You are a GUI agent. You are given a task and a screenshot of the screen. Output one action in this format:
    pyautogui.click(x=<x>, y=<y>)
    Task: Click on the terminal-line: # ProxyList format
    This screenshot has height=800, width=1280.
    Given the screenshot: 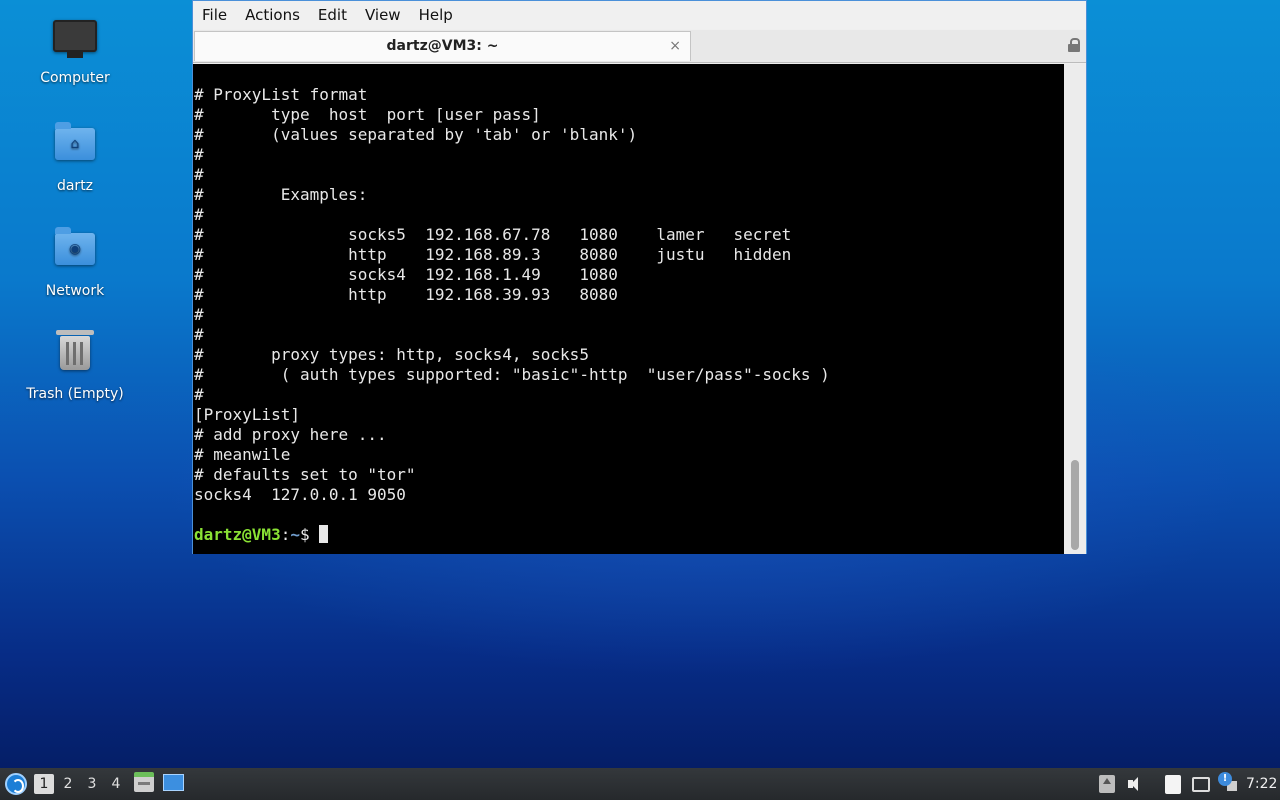 What is the action you would take?
    pyautogui.click(x=281, y=94)
    